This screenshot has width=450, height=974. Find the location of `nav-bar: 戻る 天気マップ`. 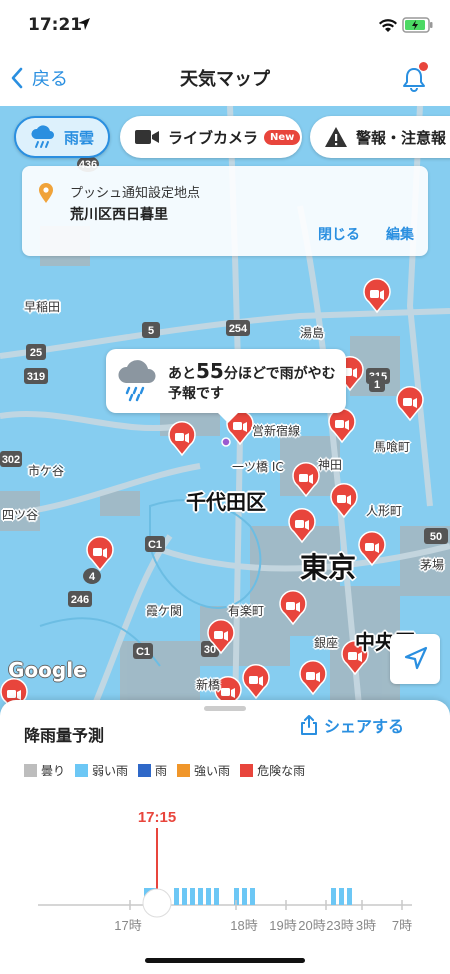

nav-bar: 戻る 天気マップ is located at coordinates (225, 78).